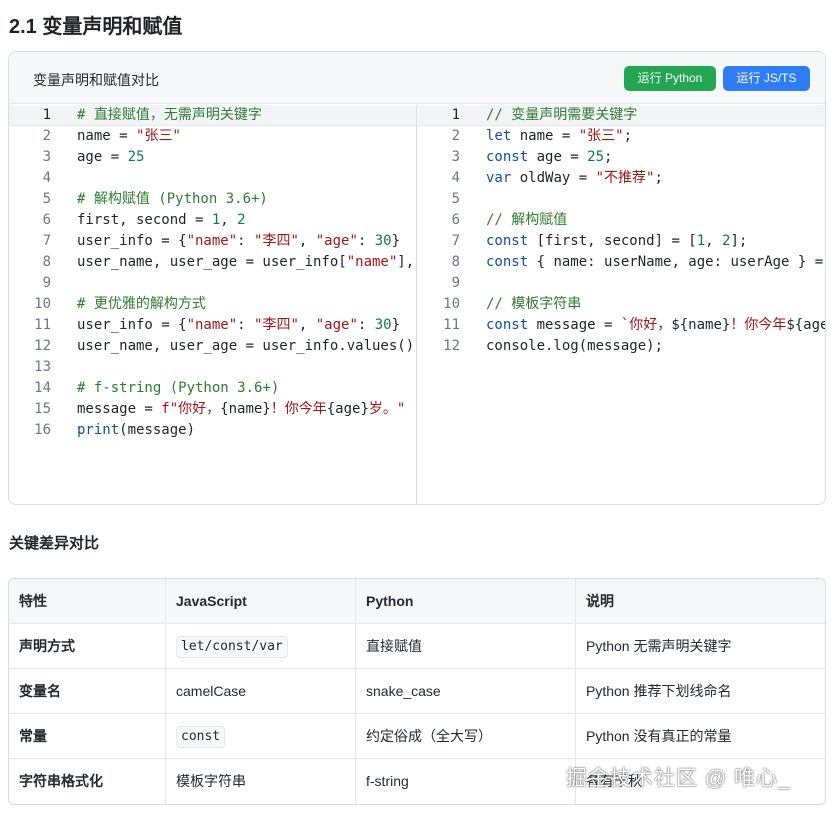 The height and width of the screenshot is (814, 837). I want to click on code-line: 4, so click(212, 178).